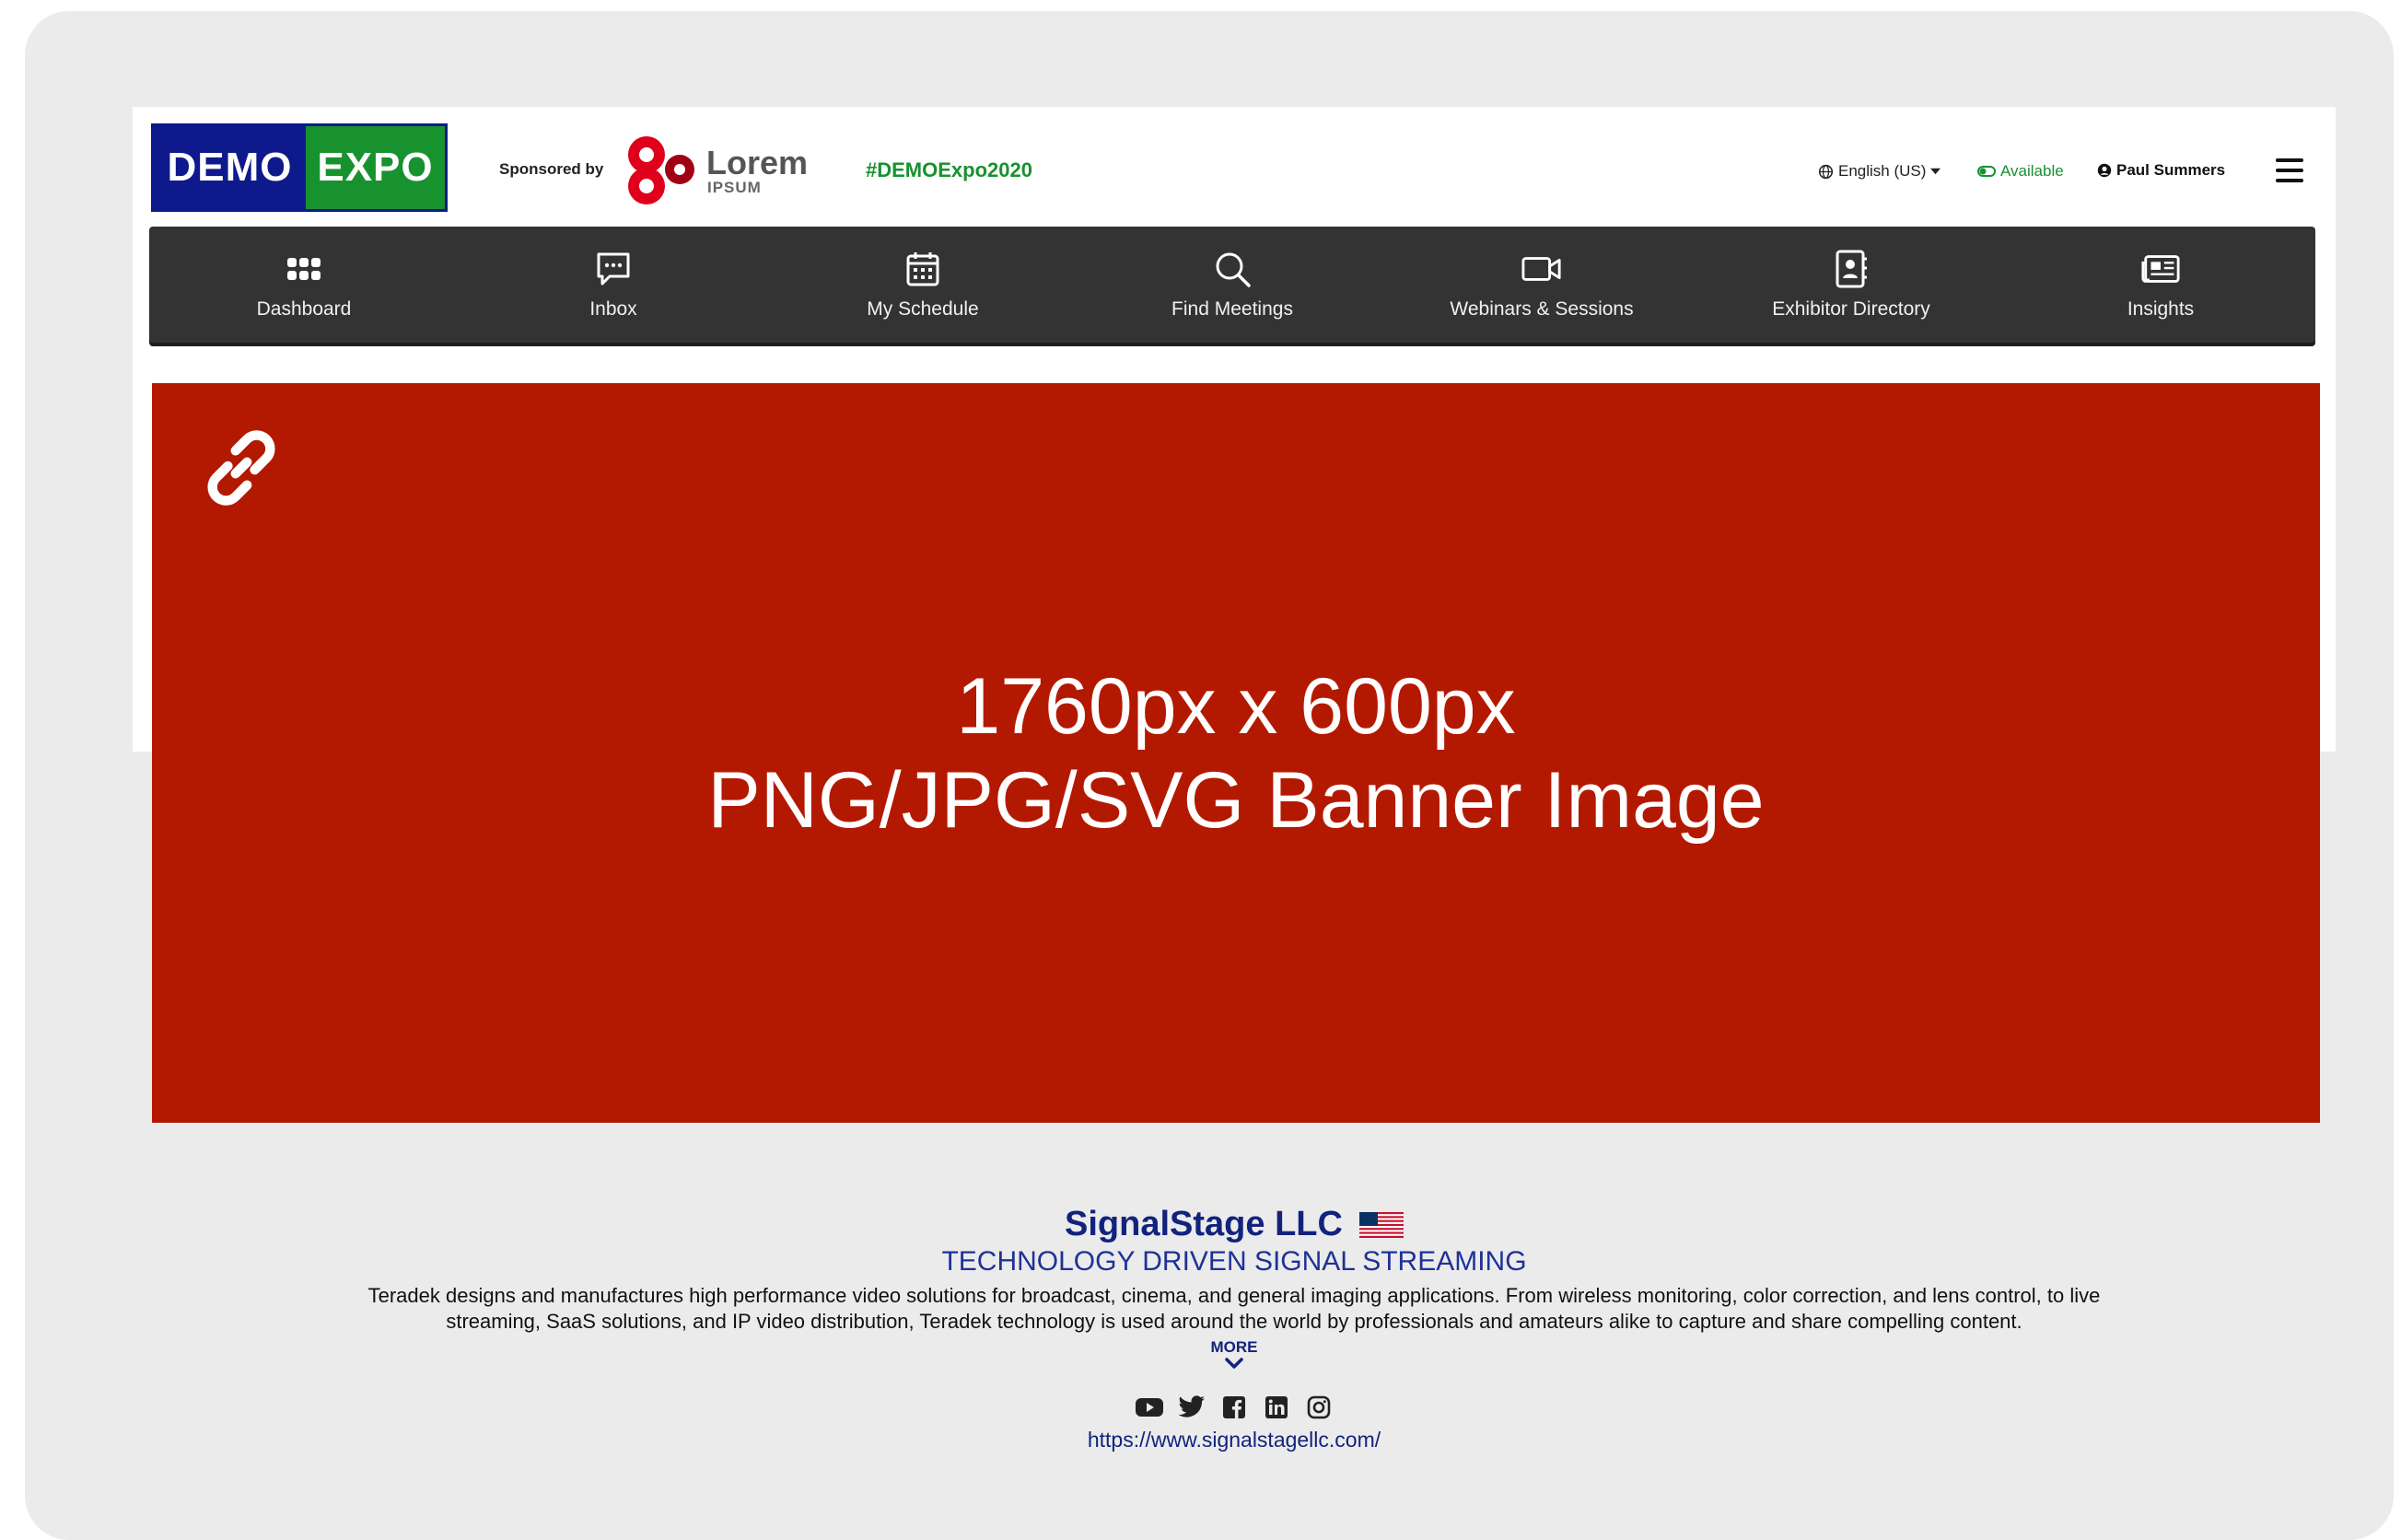 This screenshot has width=2401, height=1540. I want to click on linkedin-icon, so click(1276, 1407).